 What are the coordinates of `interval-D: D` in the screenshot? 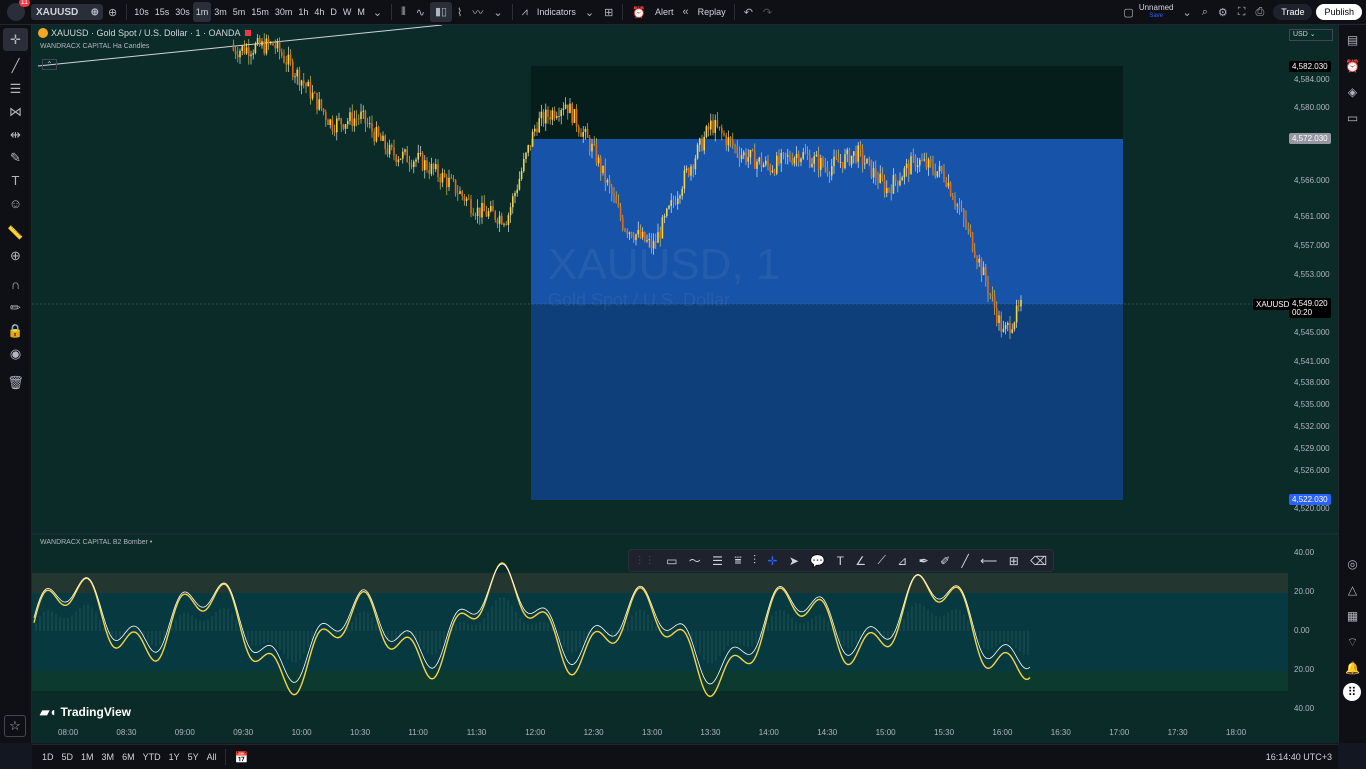 It's located at (333, 12).